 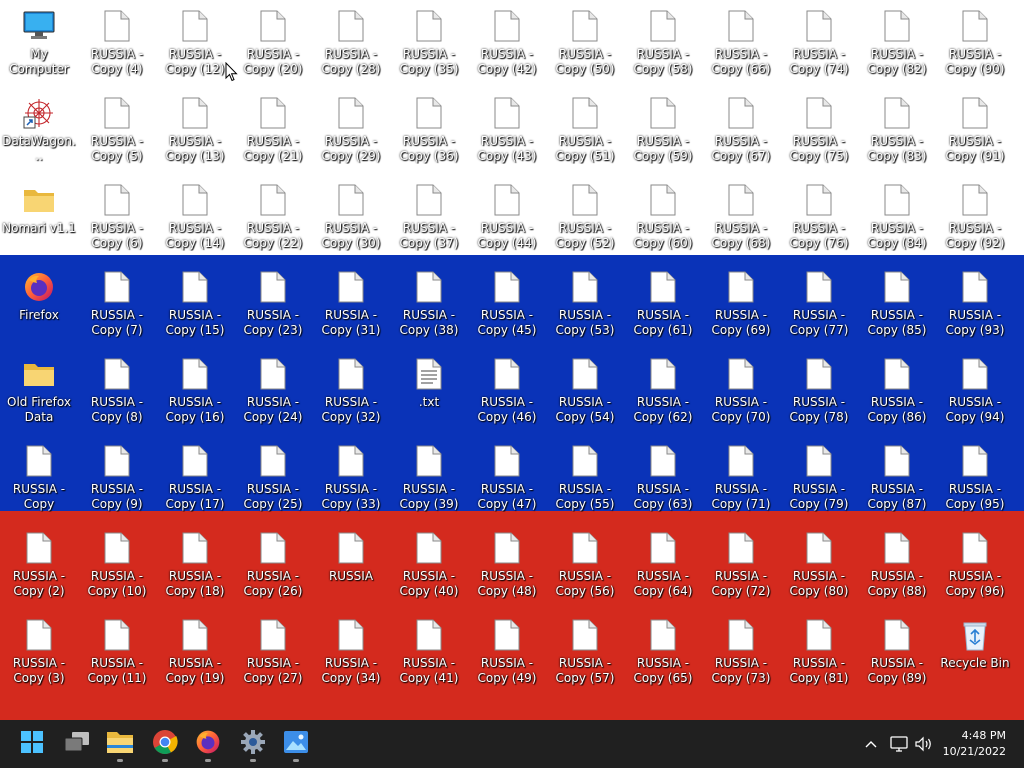 What do you see at coordinates (975, 393) in the screenshot?
I see `desktop-icon-russia-copy-94: RUSSIA - Copy (94)` at bounding box center [975, 393].